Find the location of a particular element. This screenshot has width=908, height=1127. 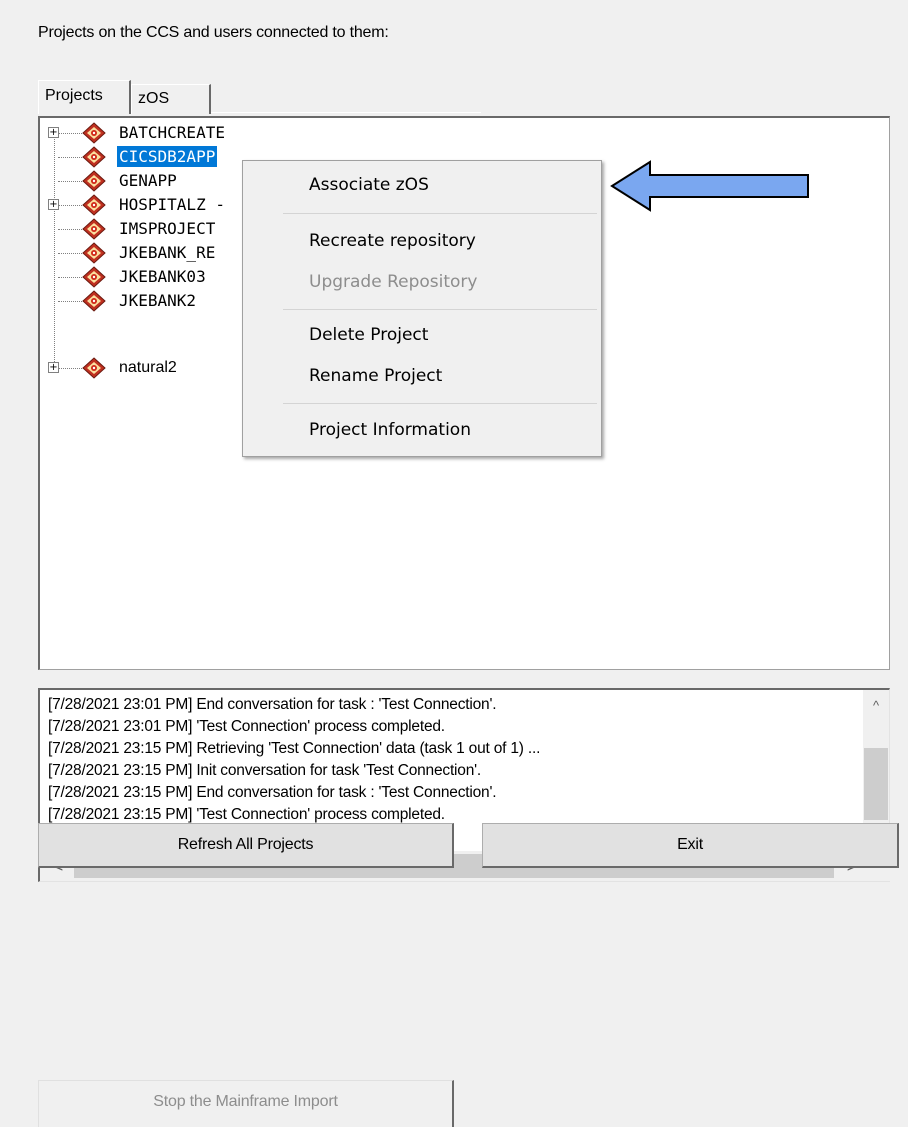

stop-mainframe-import-button: Stop the Mainframe Import is located at coordinates (246, 1103).